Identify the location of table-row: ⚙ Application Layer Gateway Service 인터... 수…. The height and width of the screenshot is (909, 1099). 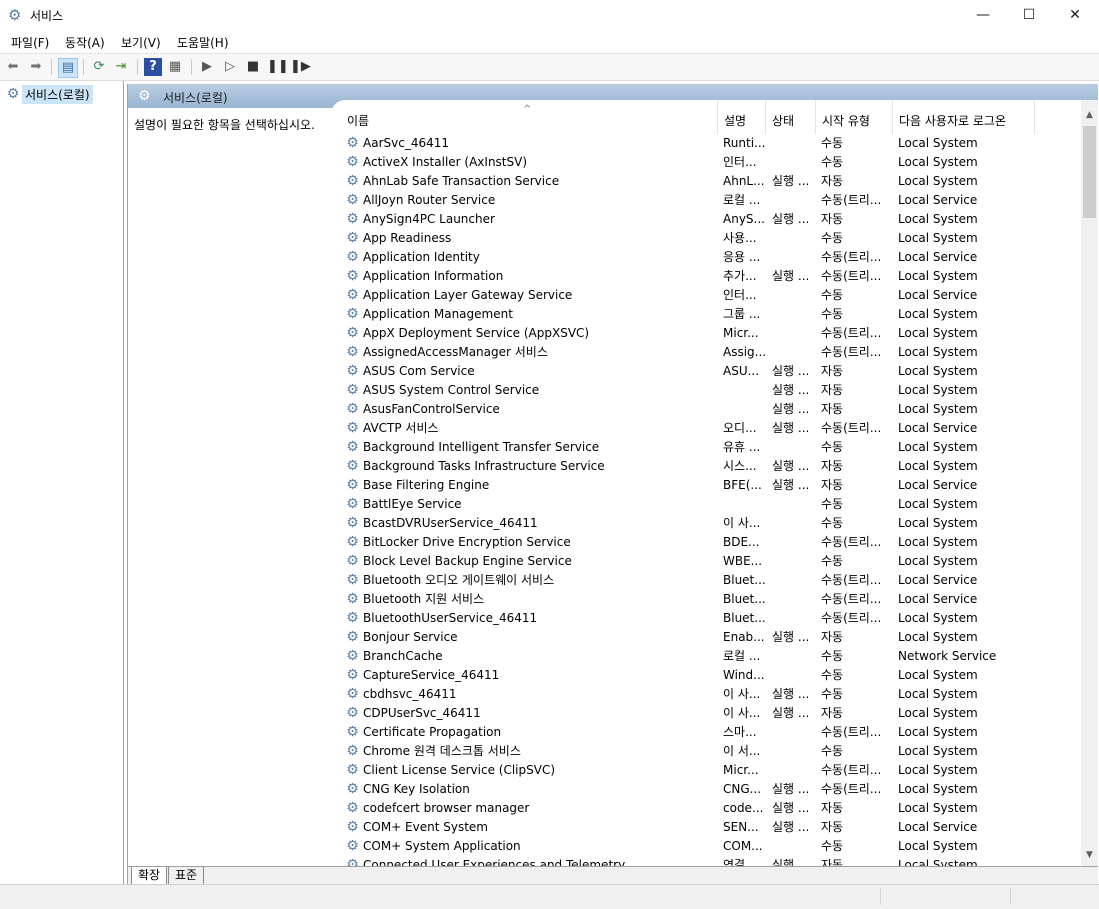
(706, 295).